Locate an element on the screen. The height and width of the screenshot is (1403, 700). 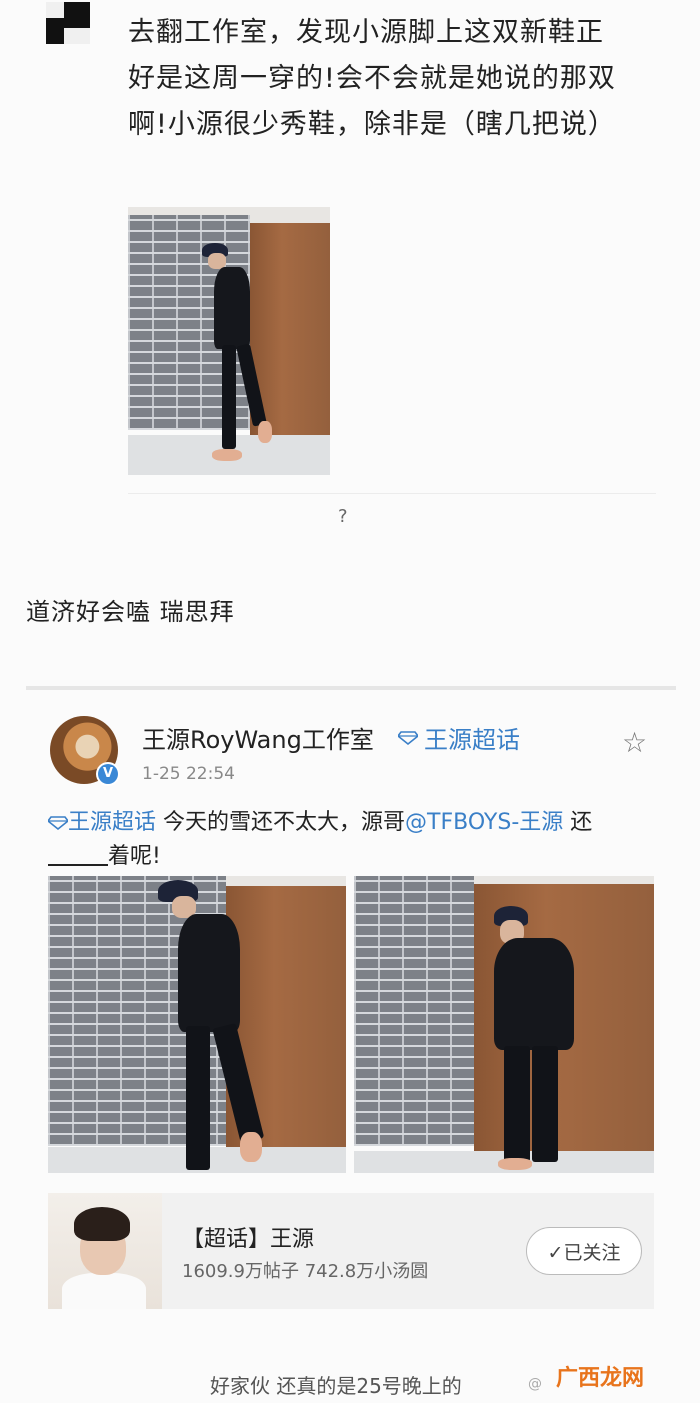
section-separator is located at coordinates (351, 688).